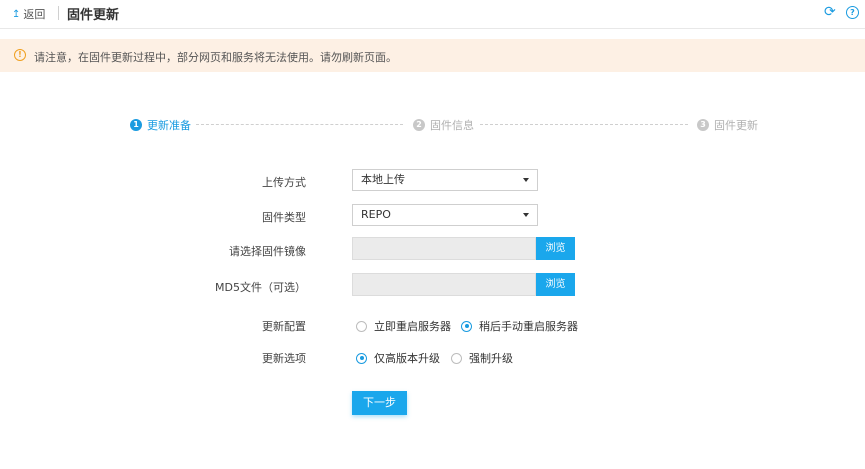 This screenshot has height=469, width=865. What do you see at coordinates (16, 14) in the screenshot?
I see `back-arrow-icon: ↥` at bounding box center [16, 14].